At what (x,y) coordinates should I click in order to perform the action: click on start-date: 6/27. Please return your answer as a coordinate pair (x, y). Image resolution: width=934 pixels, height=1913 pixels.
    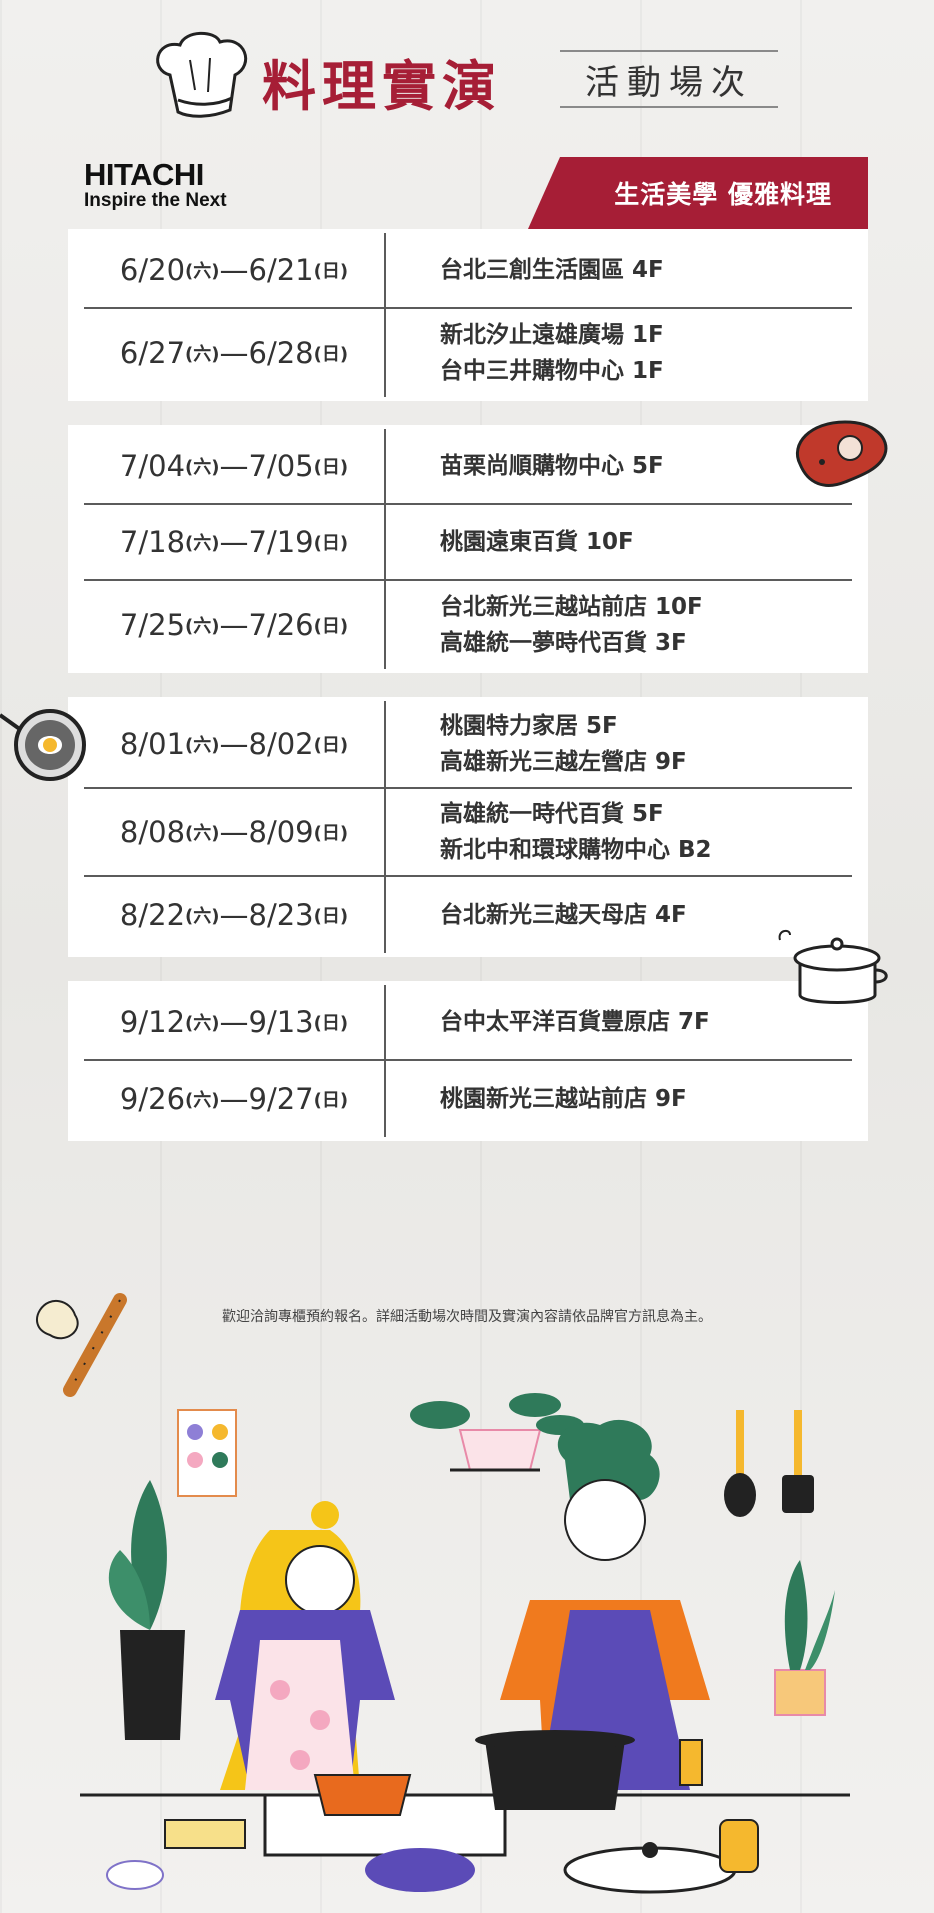
    Looking at the image, I should click on (152, 353).